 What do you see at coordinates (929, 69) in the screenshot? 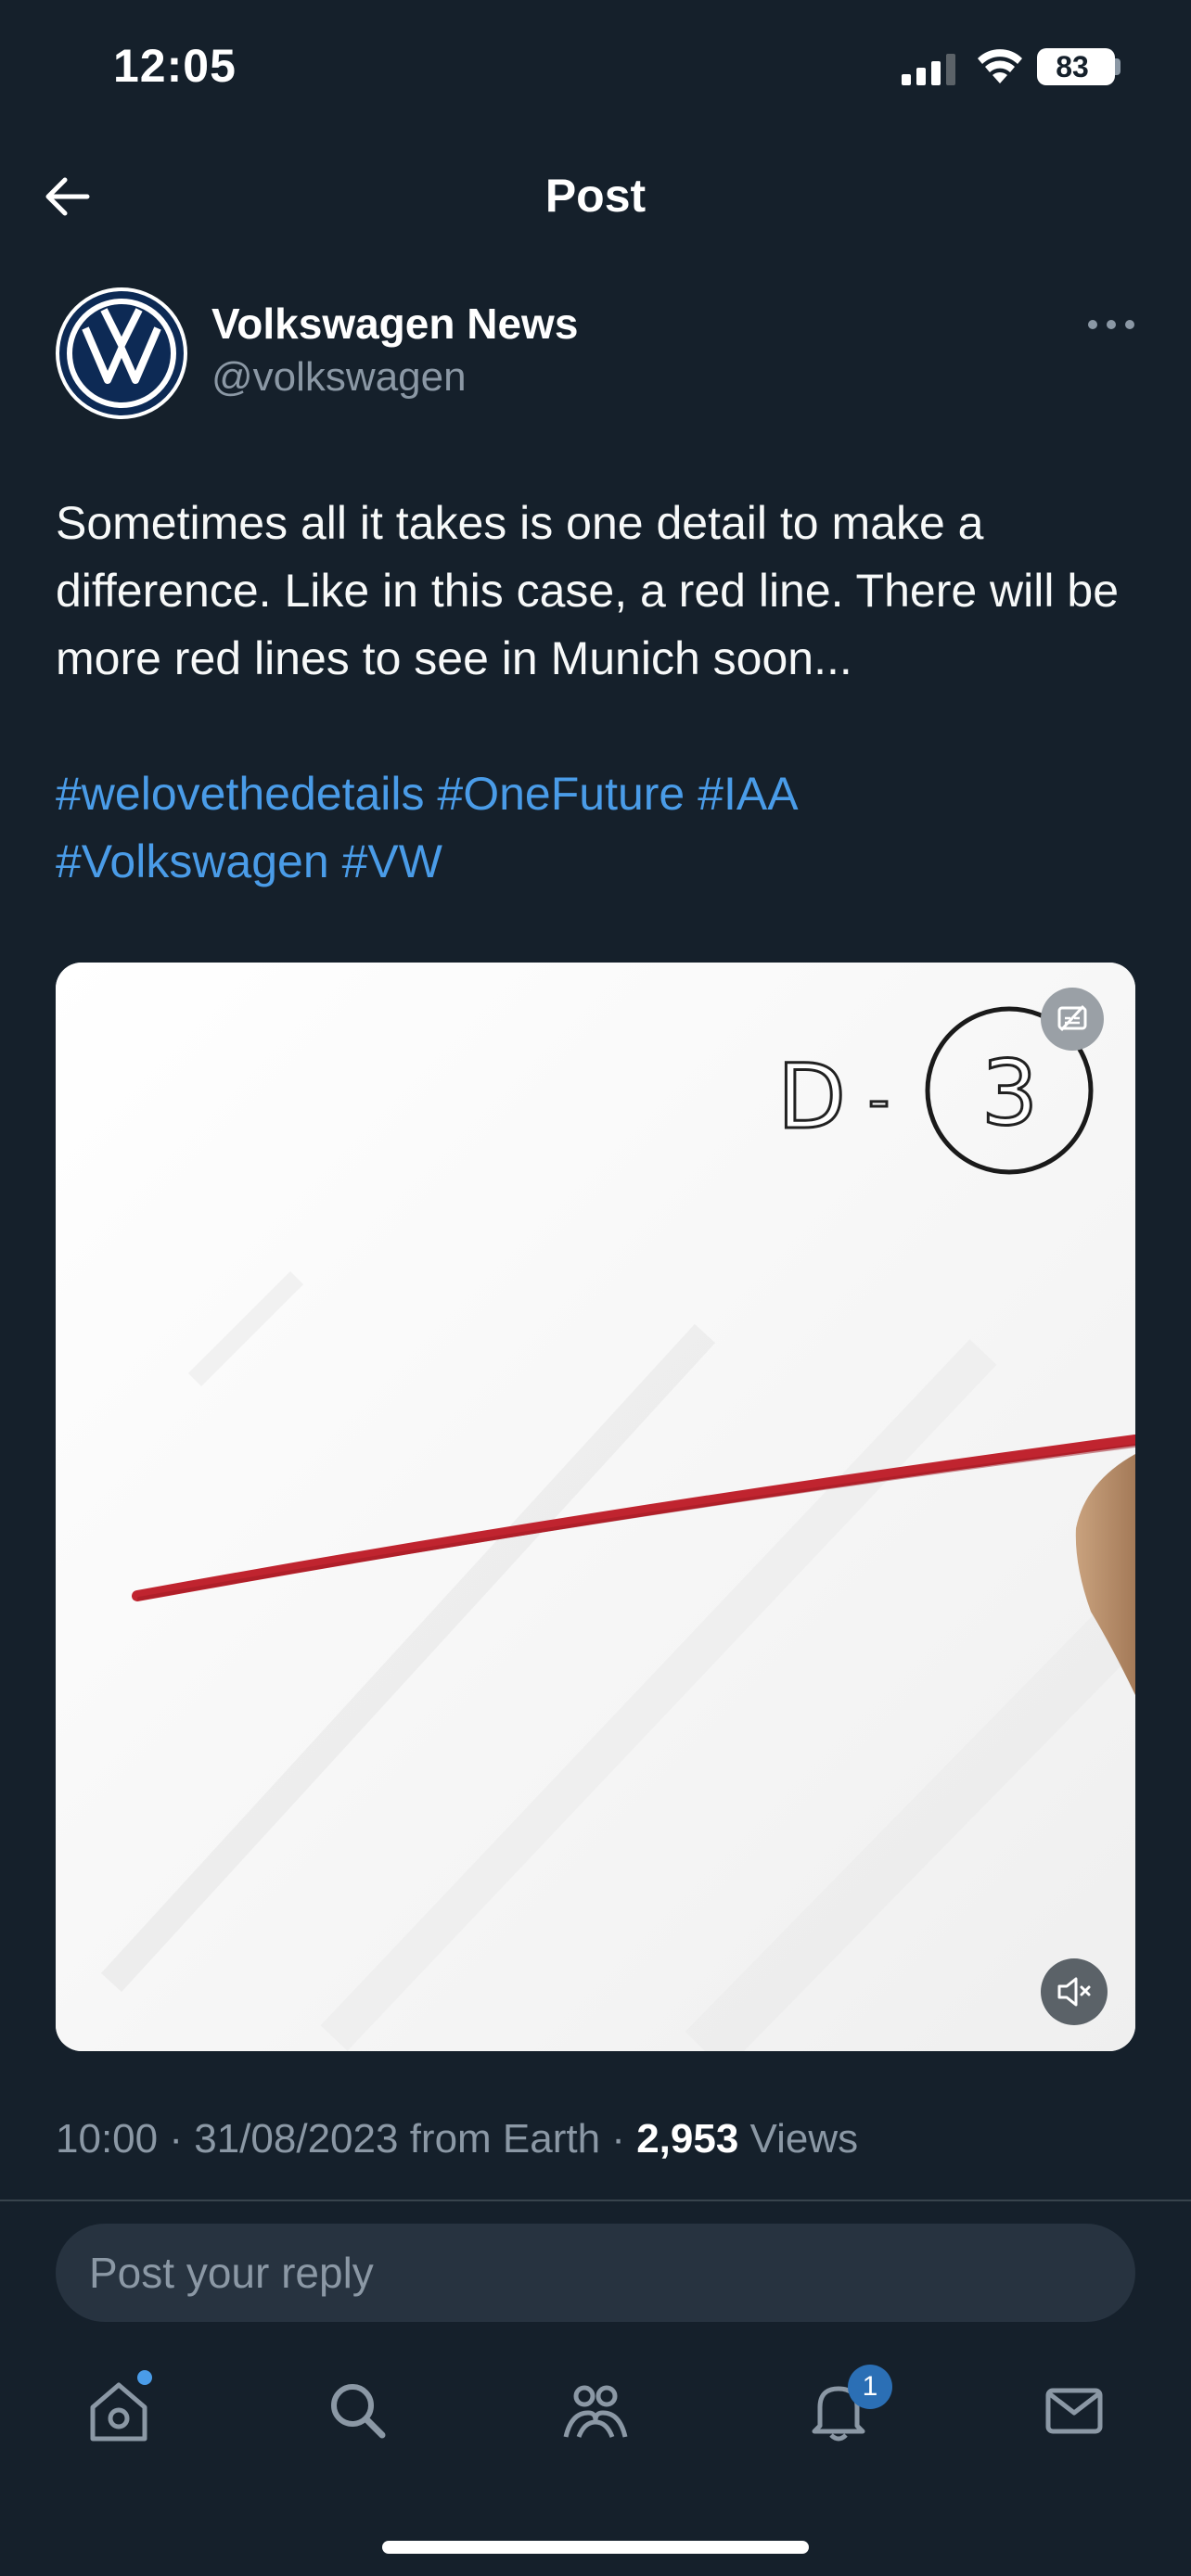
I see `cellular-signal-icon` at bounding box center [929, 69].